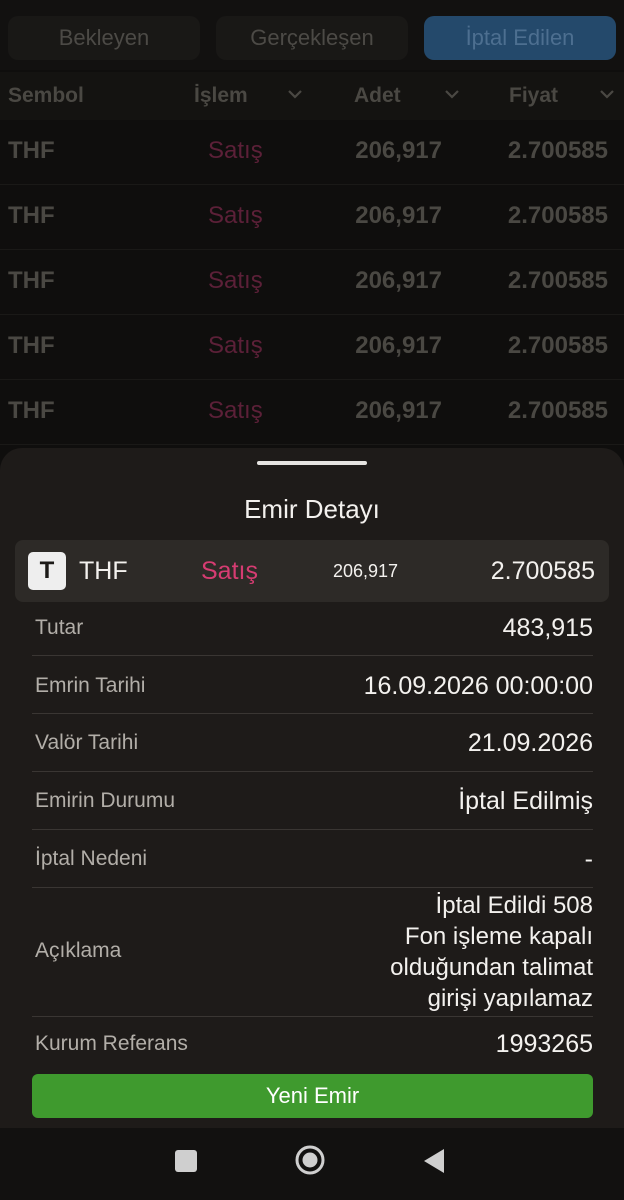  Describe the element at coordinates (90, 685) in the screenshot. I see `detail-label: Emrin Tarihi` at that location.